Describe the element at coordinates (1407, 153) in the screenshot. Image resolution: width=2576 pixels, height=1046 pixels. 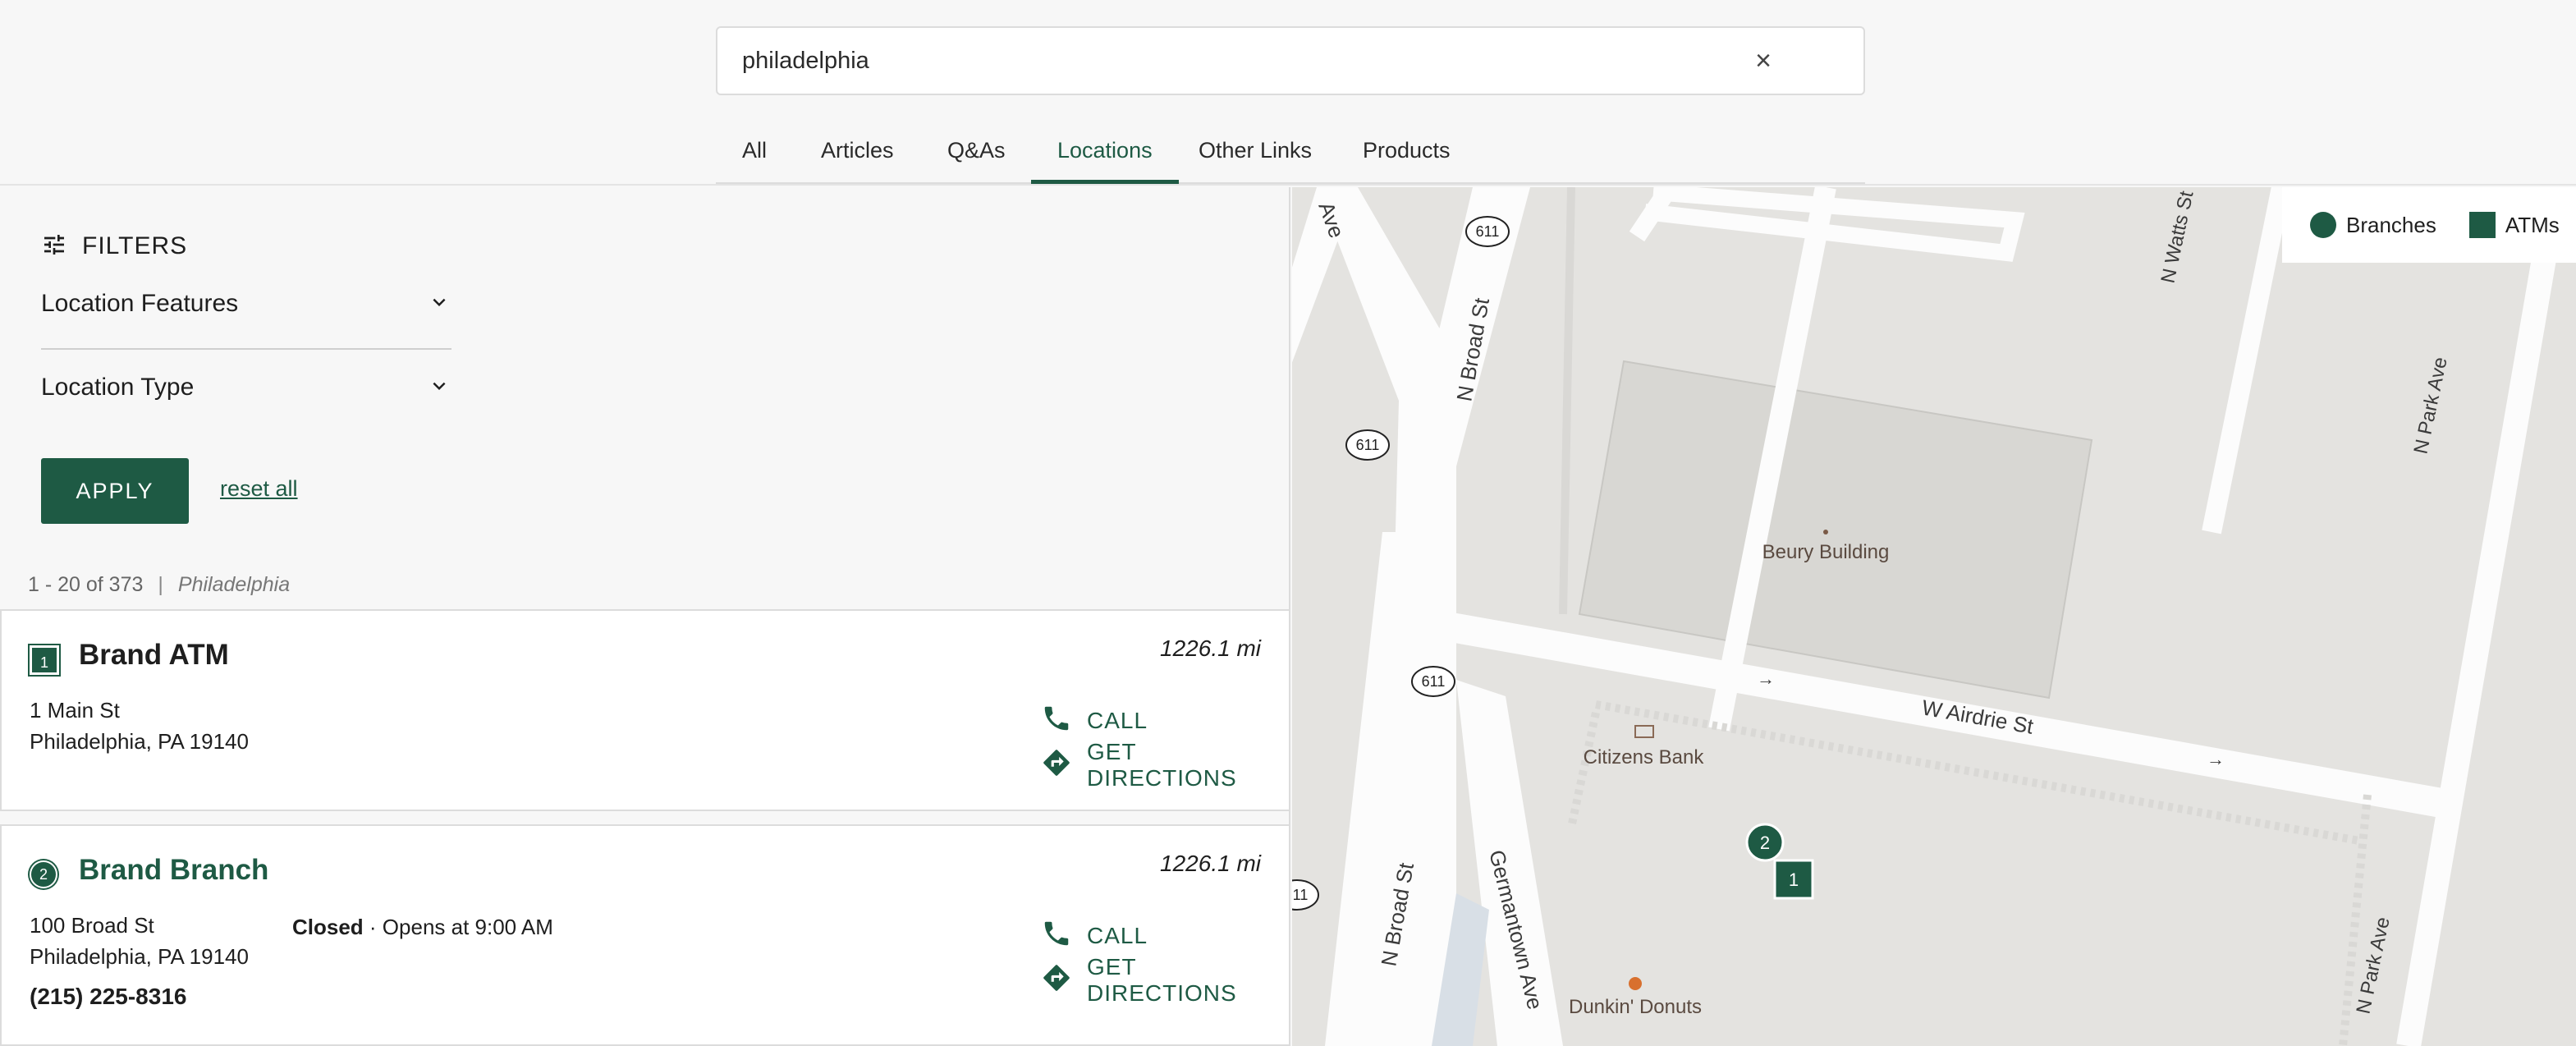
I see `tab-products: Products` at that location.